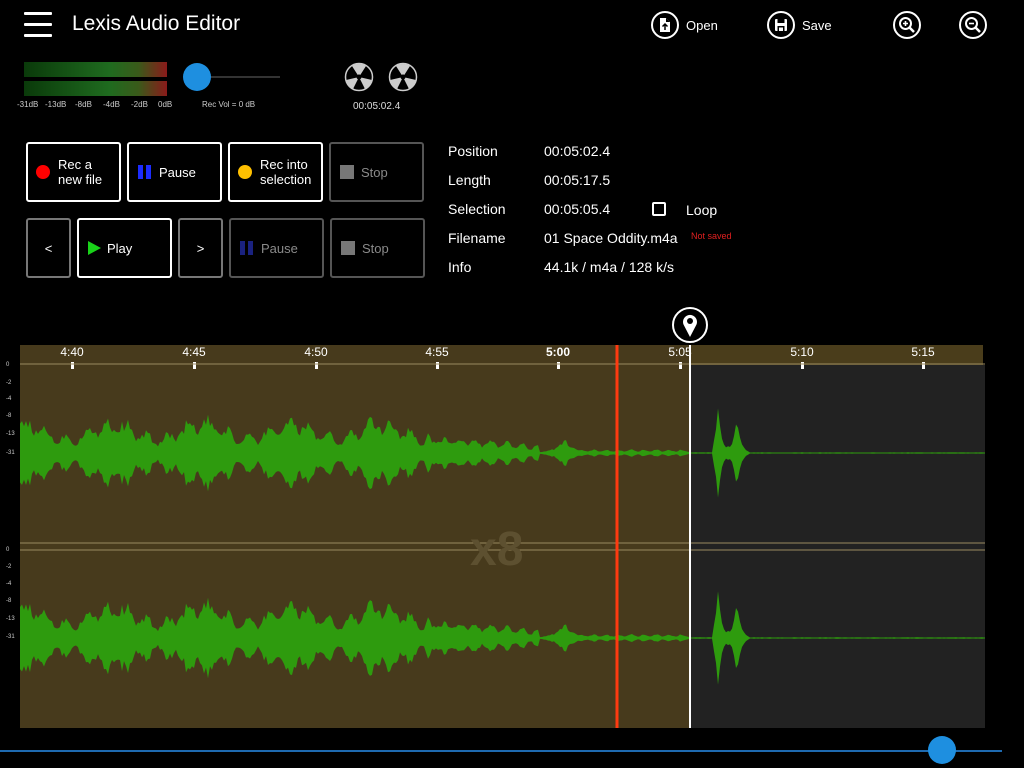 The image size is (1024, 768). Describe the element at coordinates (497, 549) in the screenshot. I see `zoom-indicator: x8` at that location.